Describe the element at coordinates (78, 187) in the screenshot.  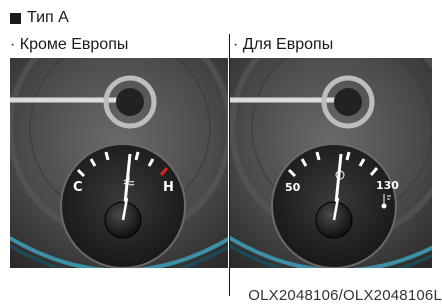
I see `gauge-low-label: C` at that location.